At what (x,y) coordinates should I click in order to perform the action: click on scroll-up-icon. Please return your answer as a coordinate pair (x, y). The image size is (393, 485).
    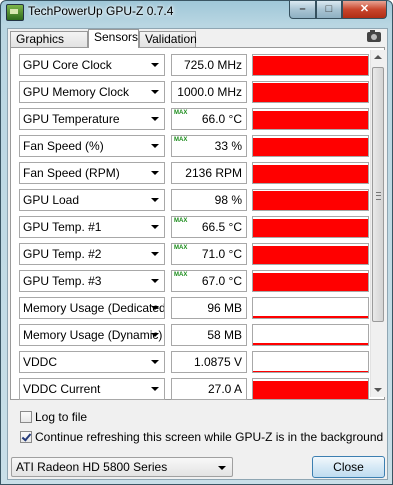
    Looking at the image, I should click on (378, 57).